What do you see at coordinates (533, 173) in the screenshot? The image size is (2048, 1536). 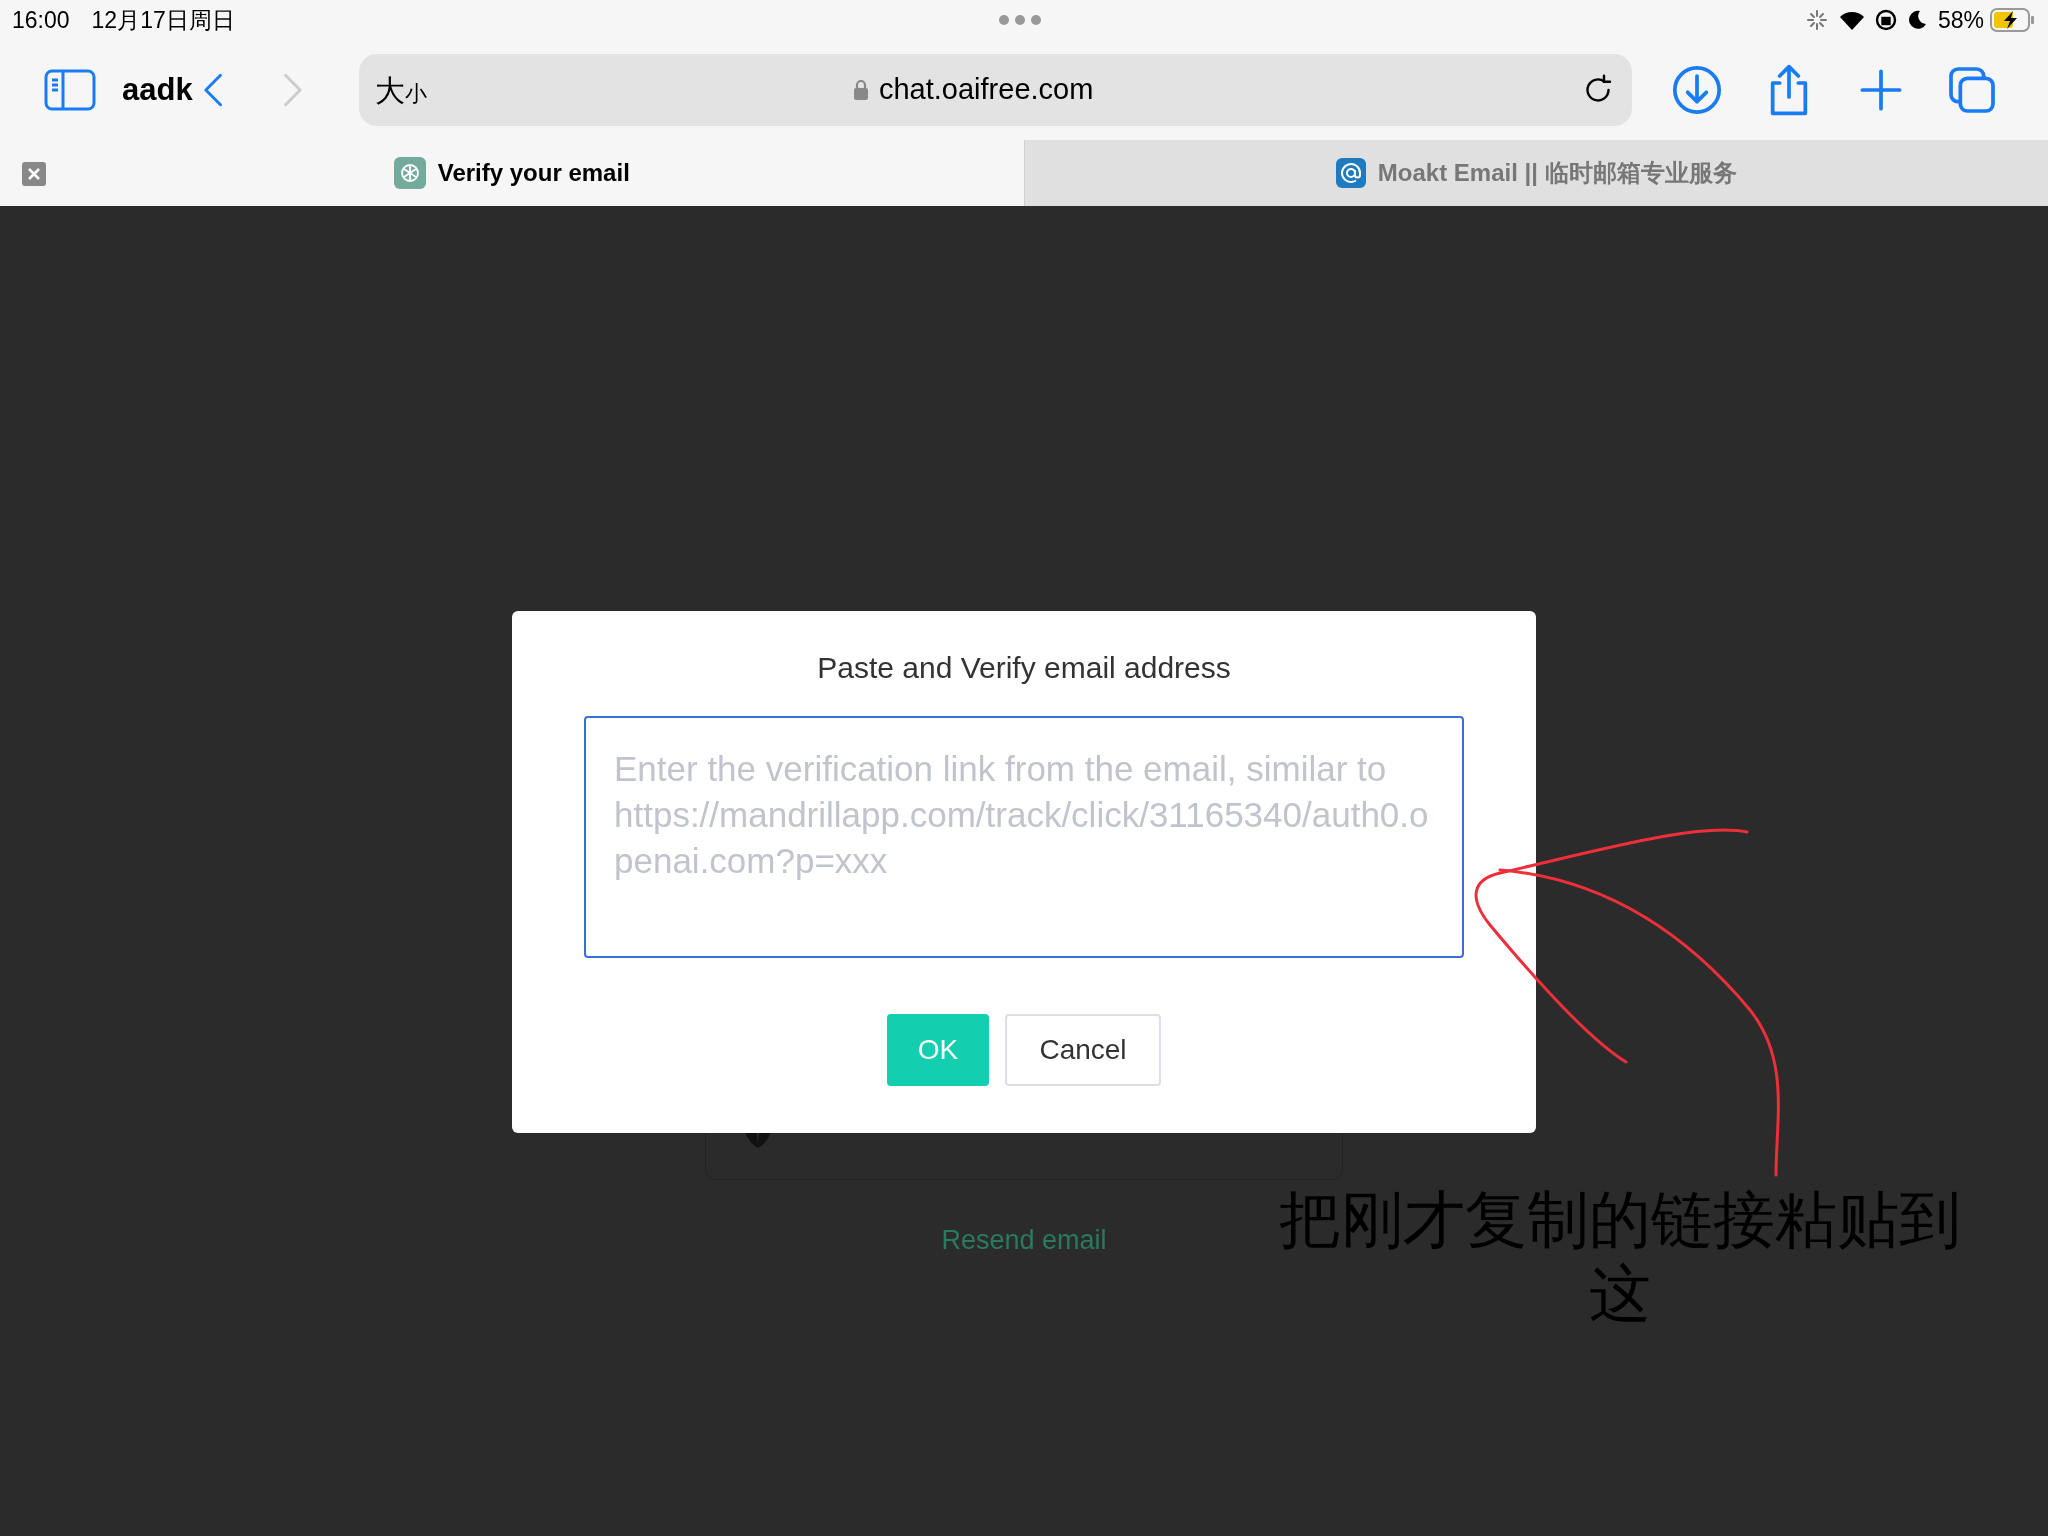 I see `tab-title: Verify your email` at bounding box center [533, 173].